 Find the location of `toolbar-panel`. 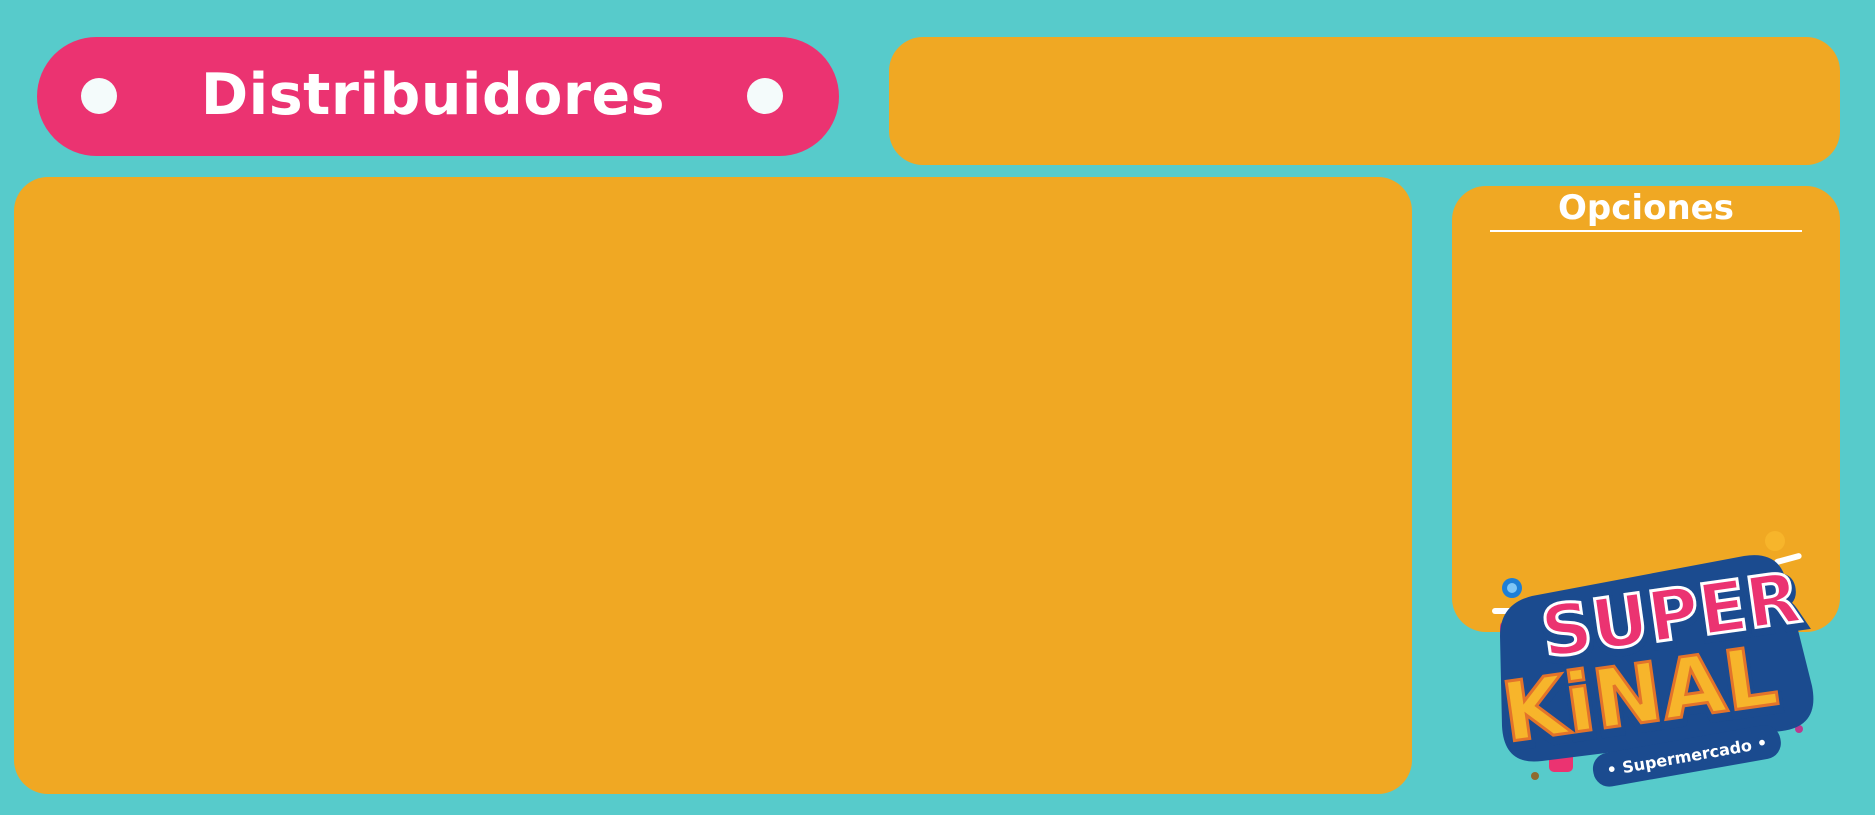

toolbar-panel is located at coordinates (1364, 101).